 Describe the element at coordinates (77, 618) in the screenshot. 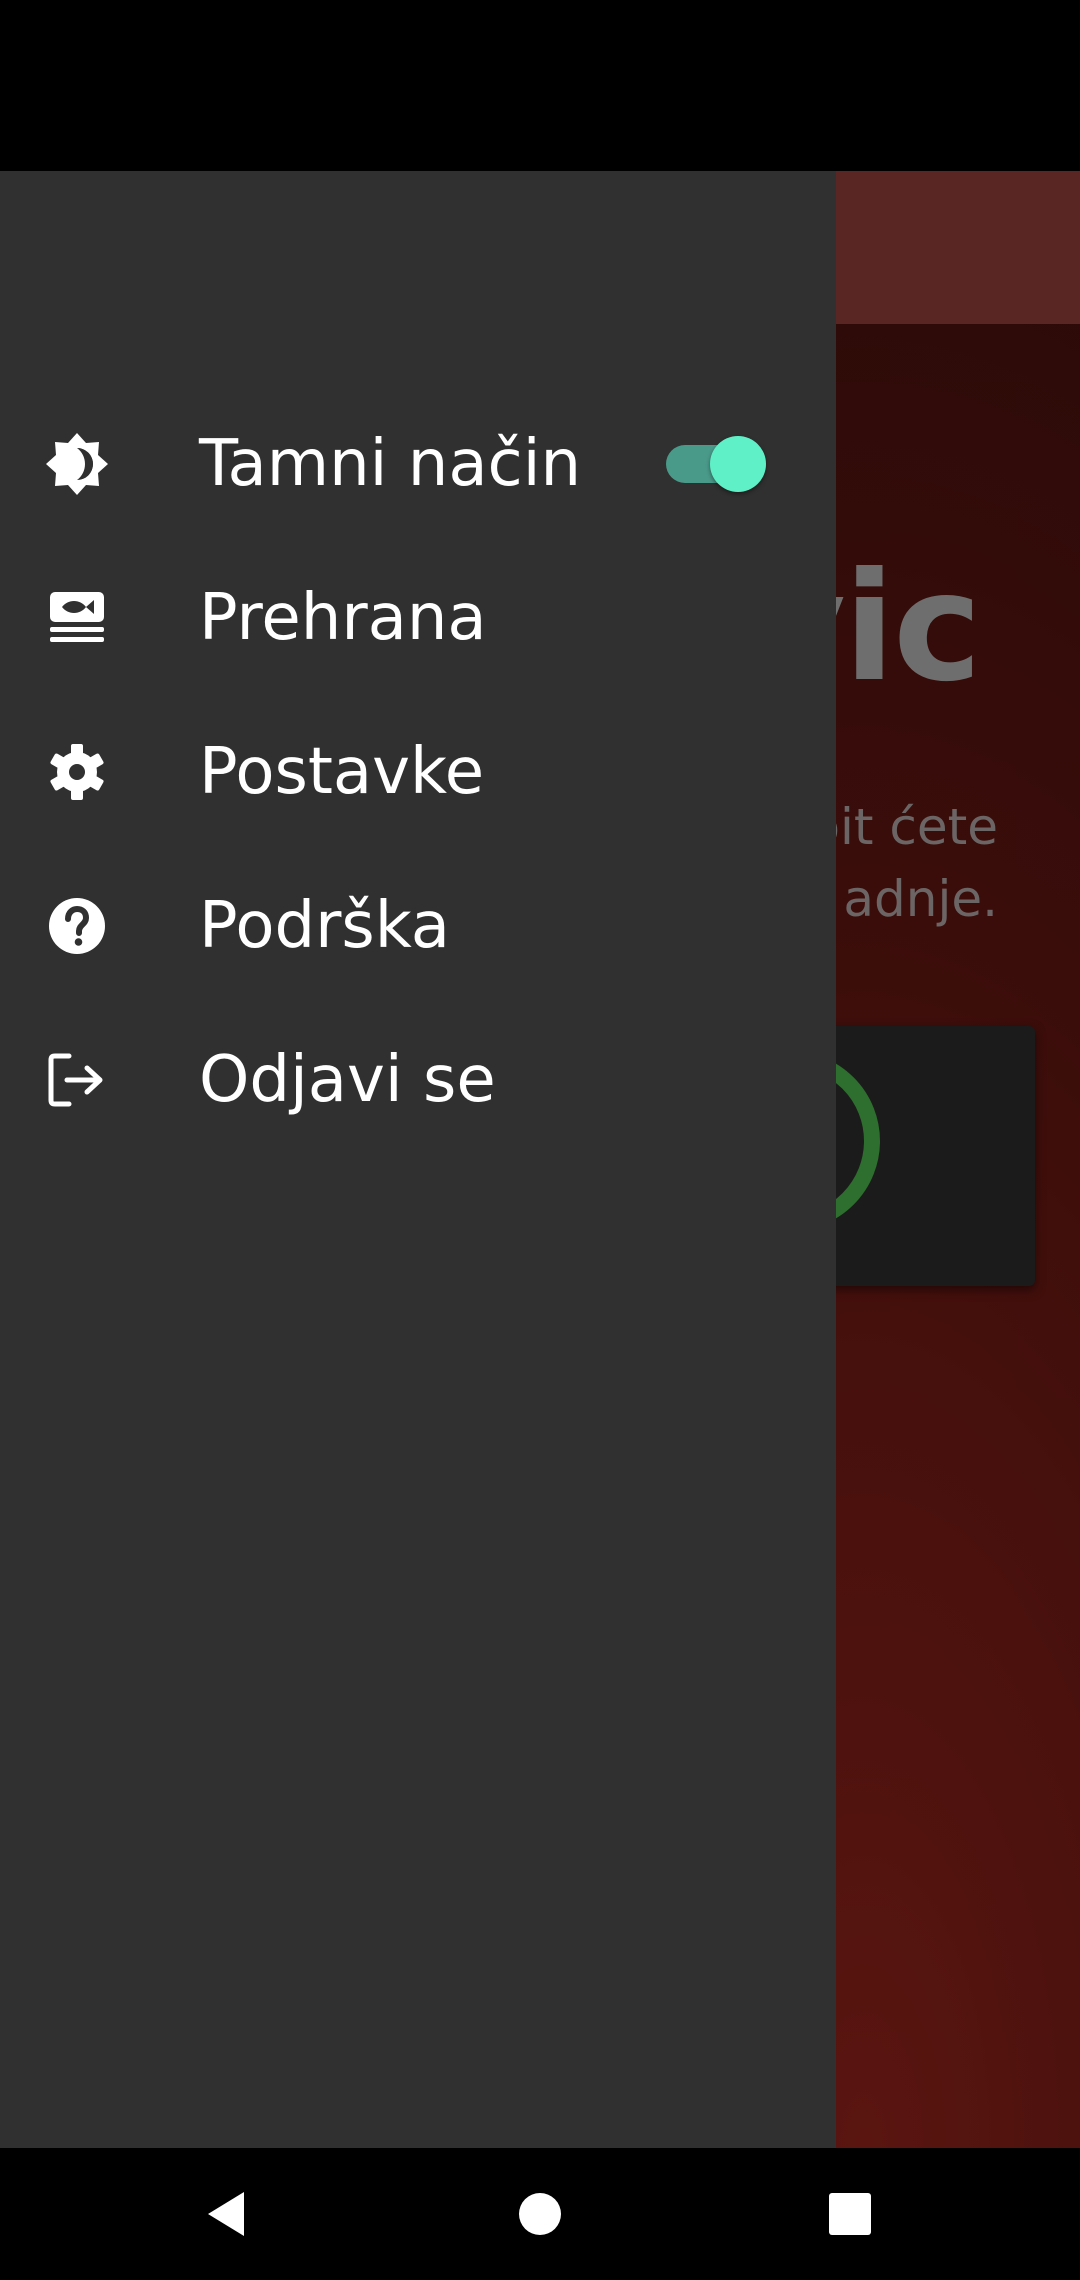

I see `nutrition-icon` at that location.